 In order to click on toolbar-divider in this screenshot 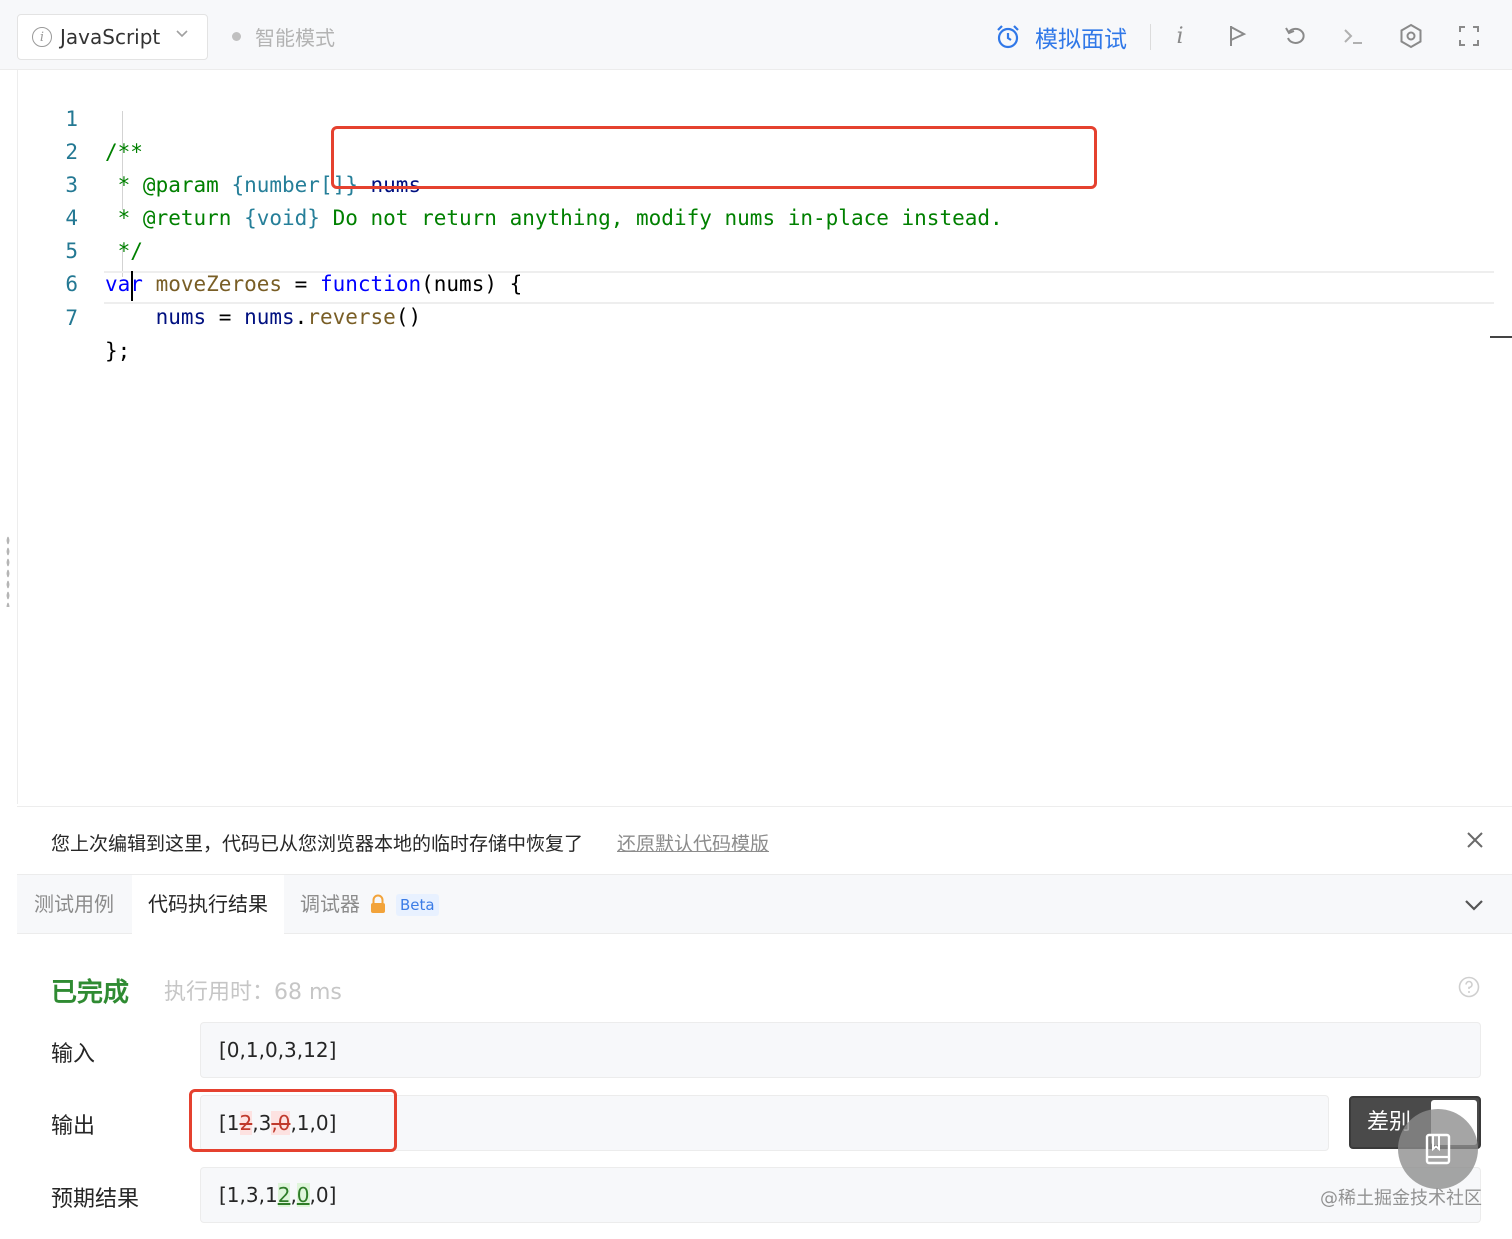, I will do `click(1150, 37)`.